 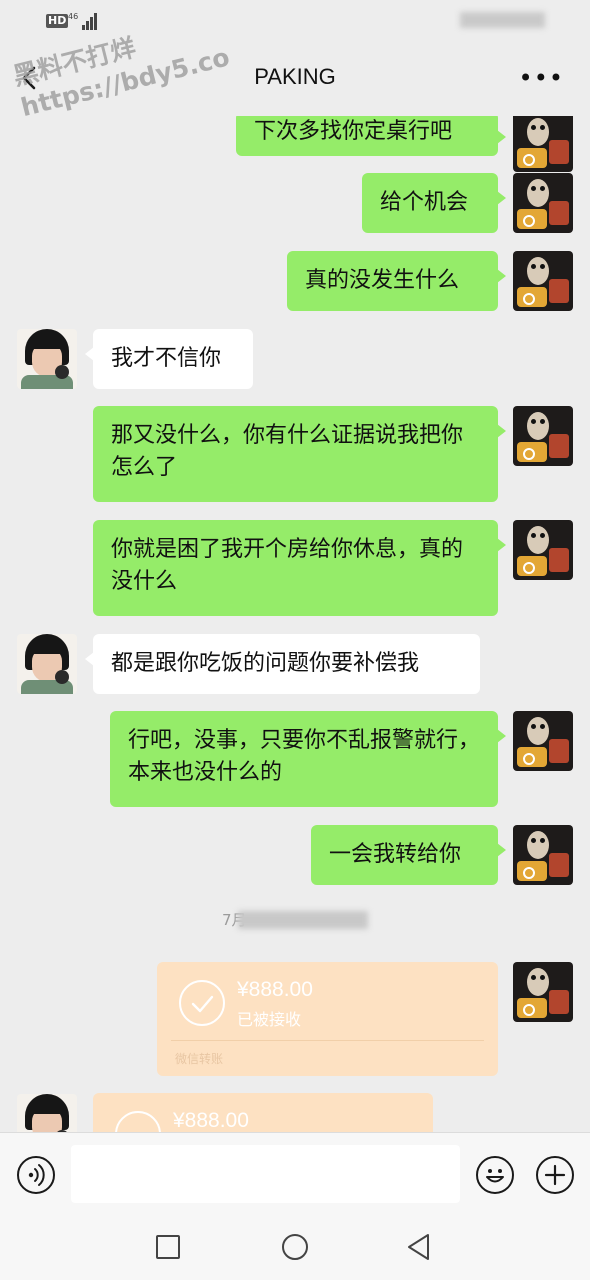 I want to click on more-icon: •••, so click(x=541, y=78).